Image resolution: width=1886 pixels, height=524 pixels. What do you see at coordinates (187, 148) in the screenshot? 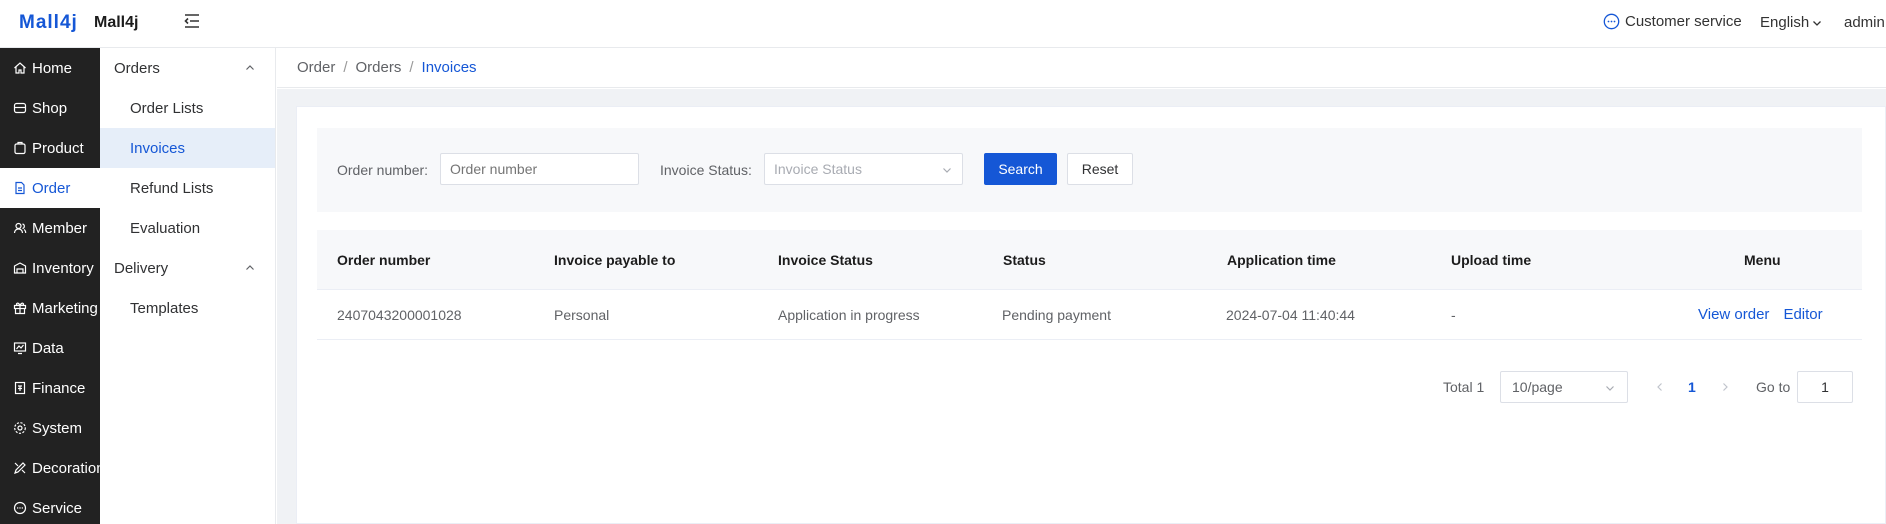
I see `subnav-item-invoices: Invoices` at bounding box center [187, 148].